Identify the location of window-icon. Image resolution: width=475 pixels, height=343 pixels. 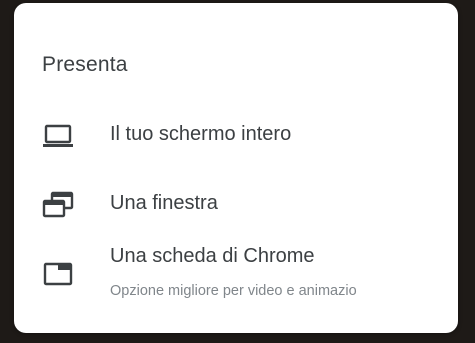
(59, 205).